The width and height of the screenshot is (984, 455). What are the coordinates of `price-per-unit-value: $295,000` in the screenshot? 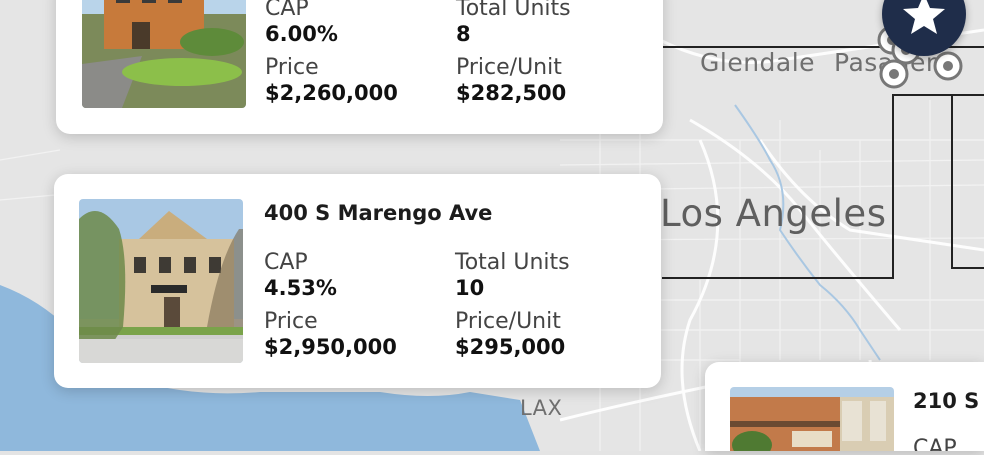 It's located at (510, 347).